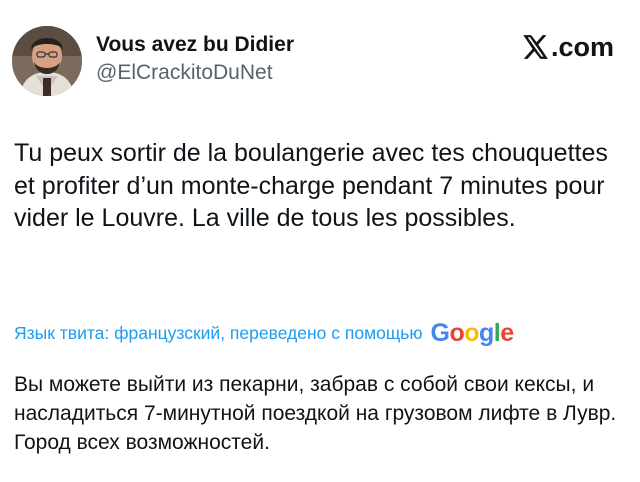 The image size is (640, 482). I want to click on author-avatar, so click(47, 61).